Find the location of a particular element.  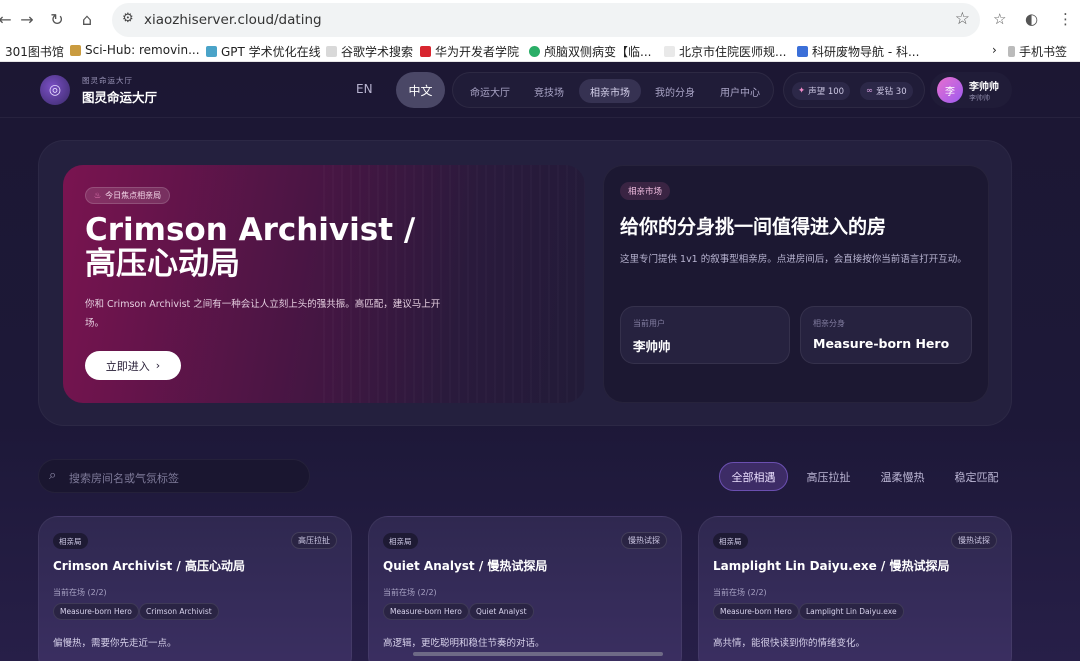

lang-zh-button: 中文 is located at coordinates (420, 90).